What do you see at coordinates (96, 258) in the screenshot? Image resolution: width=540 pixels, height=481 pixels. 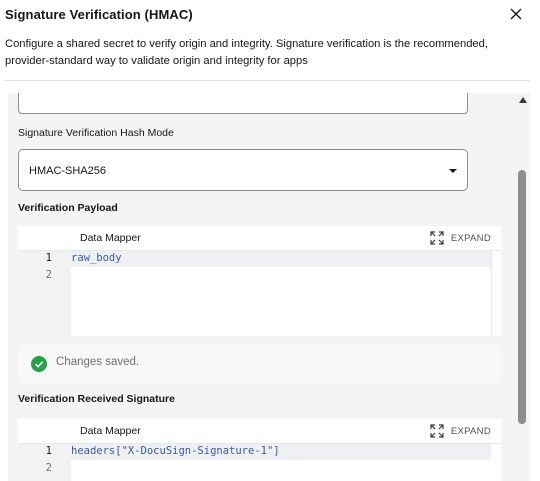 I see `code-line: raw_body` at bounding box center [96, 258].